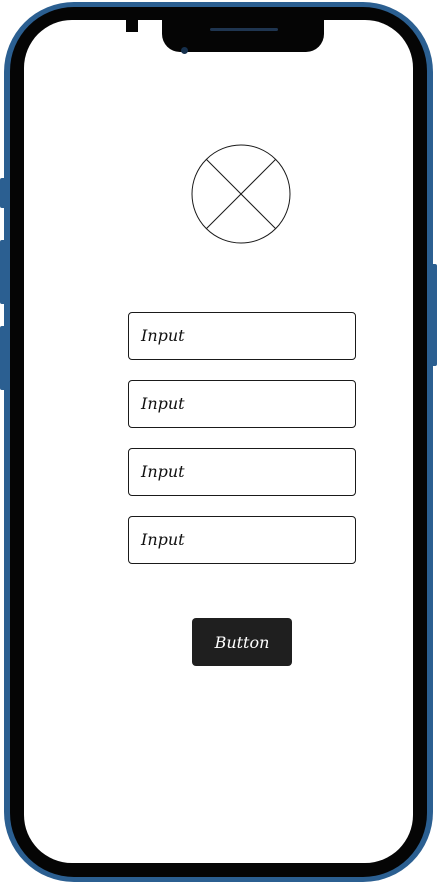 The width and height of the screenshot is (437, 884). What do you see at coordinates (242, 404) in the screenshot?
I see `text-input-2: Input` at bounding box center [242, 404].